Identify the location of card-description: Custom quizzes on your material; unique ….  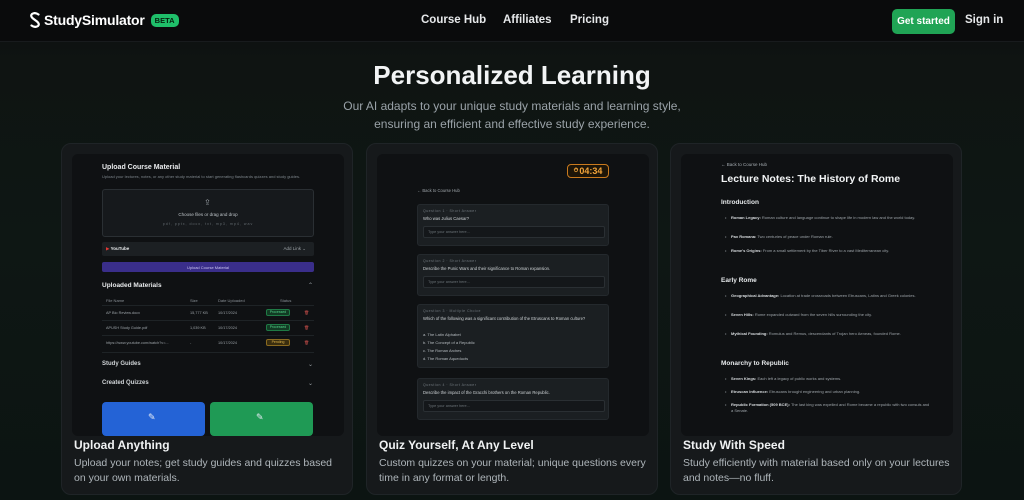
(512, 470).